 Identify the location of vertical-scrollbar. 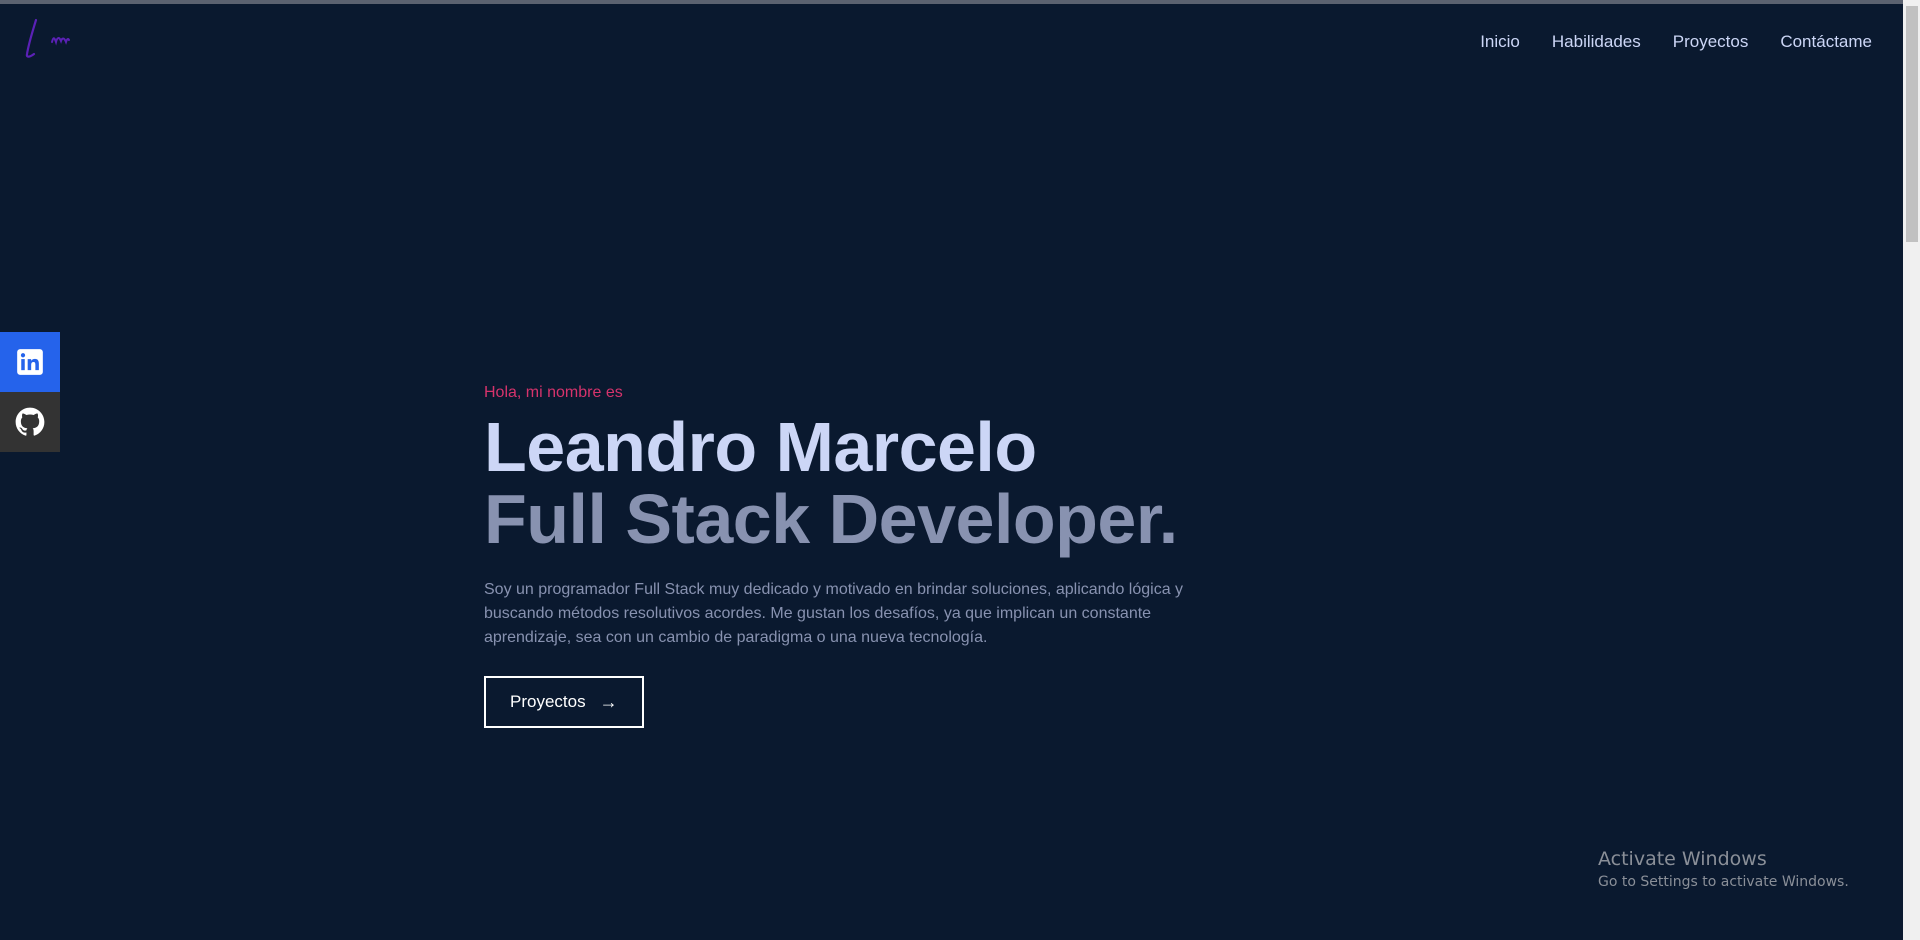
(1911, 470).